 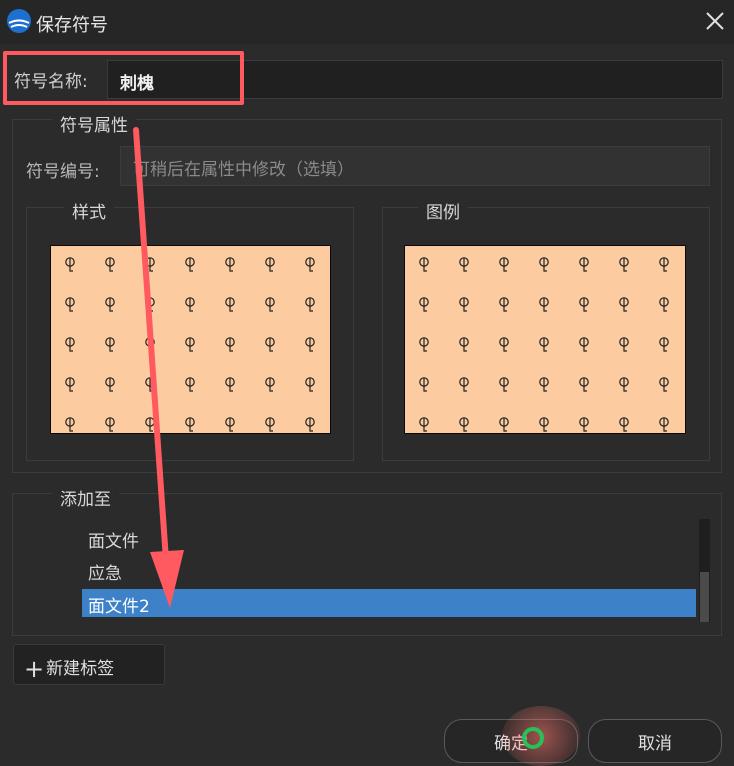 I want to click on close-icon, so click(x=715, y=21).